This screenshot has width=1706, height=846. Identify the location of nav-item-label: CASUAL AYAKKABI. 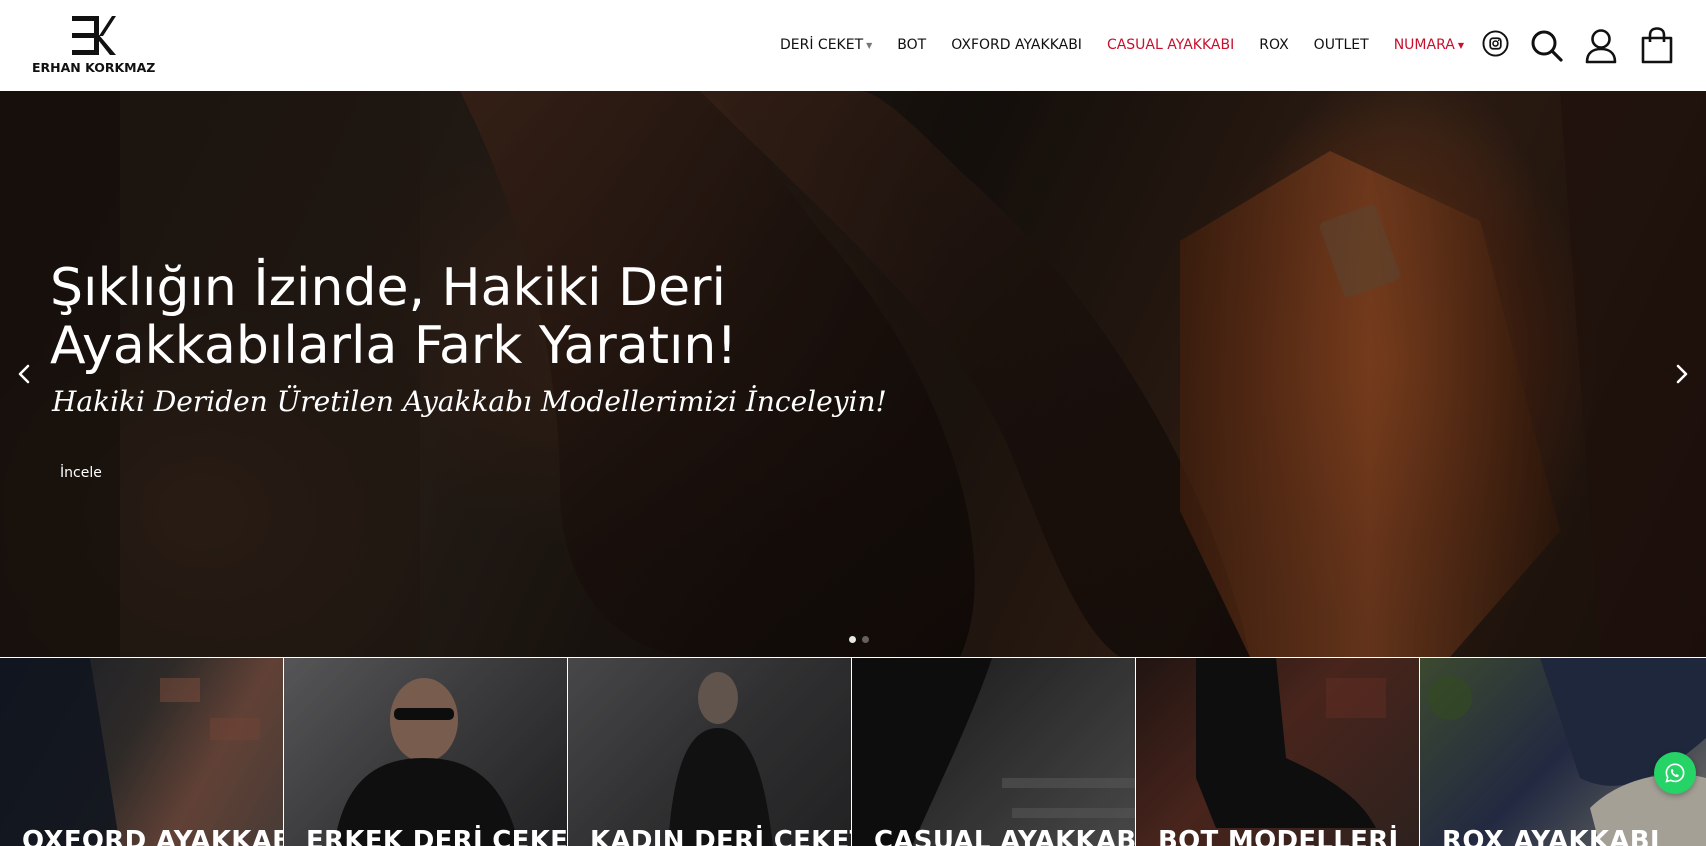
(1170, 45).